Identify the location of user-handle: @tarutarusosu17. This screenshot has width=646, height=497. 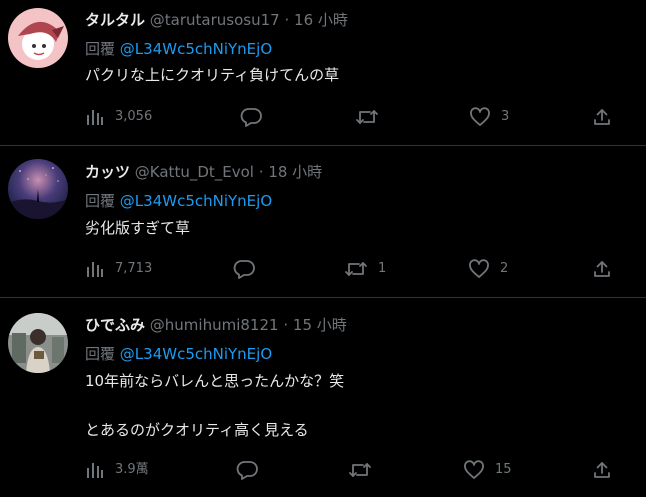
(215, 20).